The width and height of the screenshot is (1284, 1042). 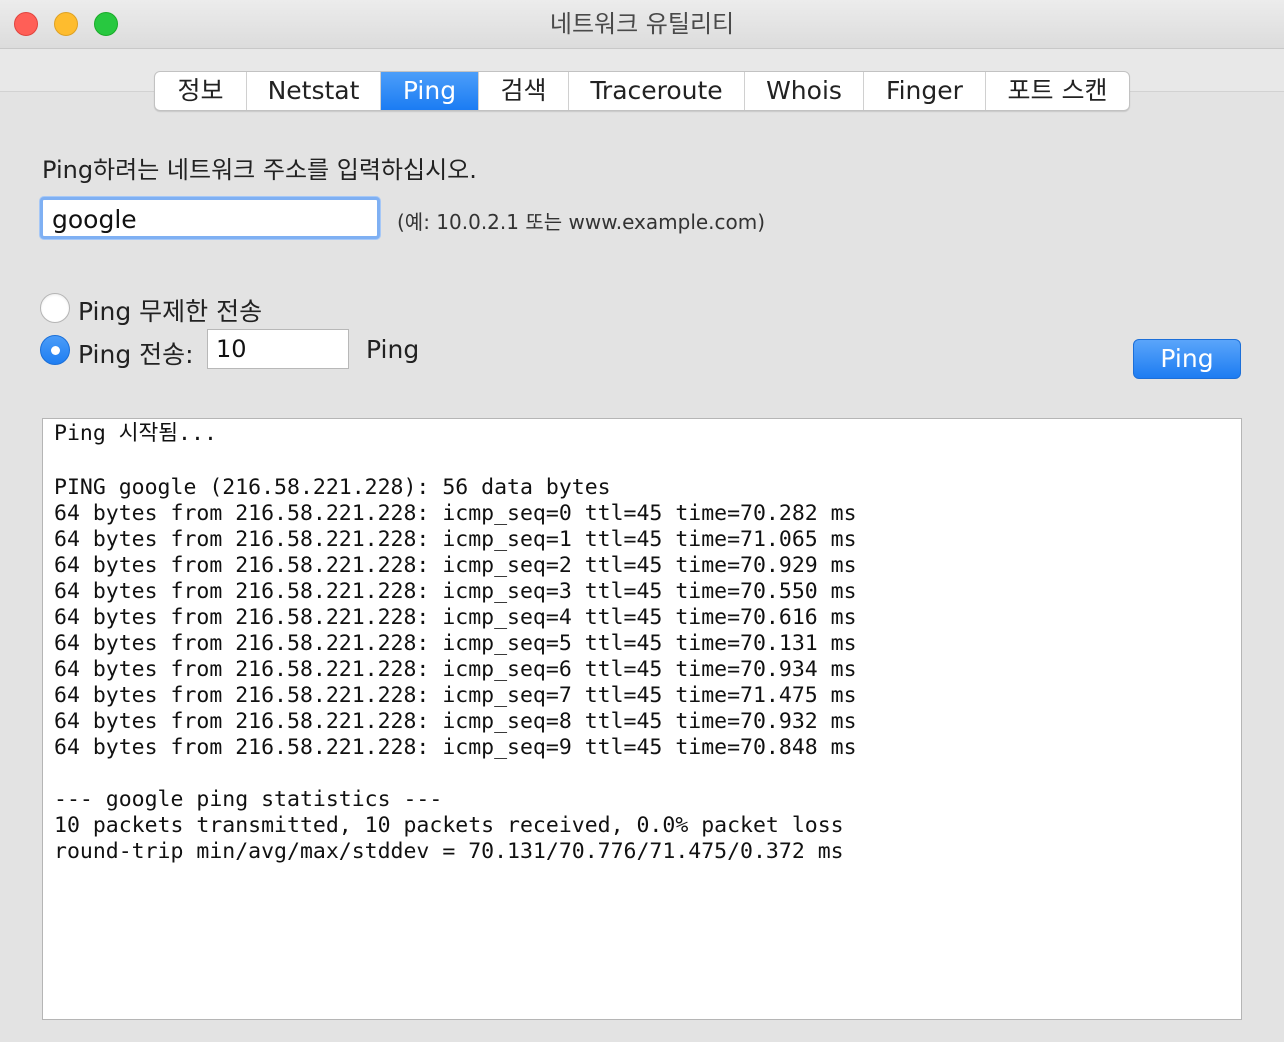 I want to click on send-count-label: Ping 전송:, so click(x=136, y=353).